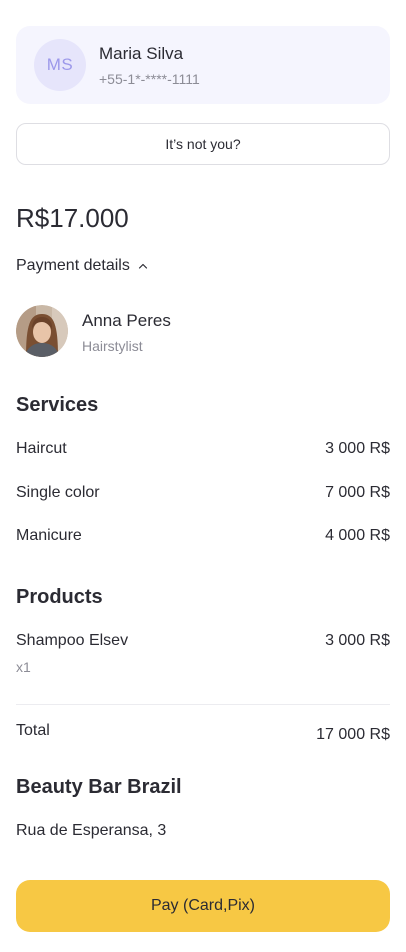  What do you see at coordinates (73, 265) in the screenshot?
I see `payment-details-label: Payment details` at bounding box center [73, 265].